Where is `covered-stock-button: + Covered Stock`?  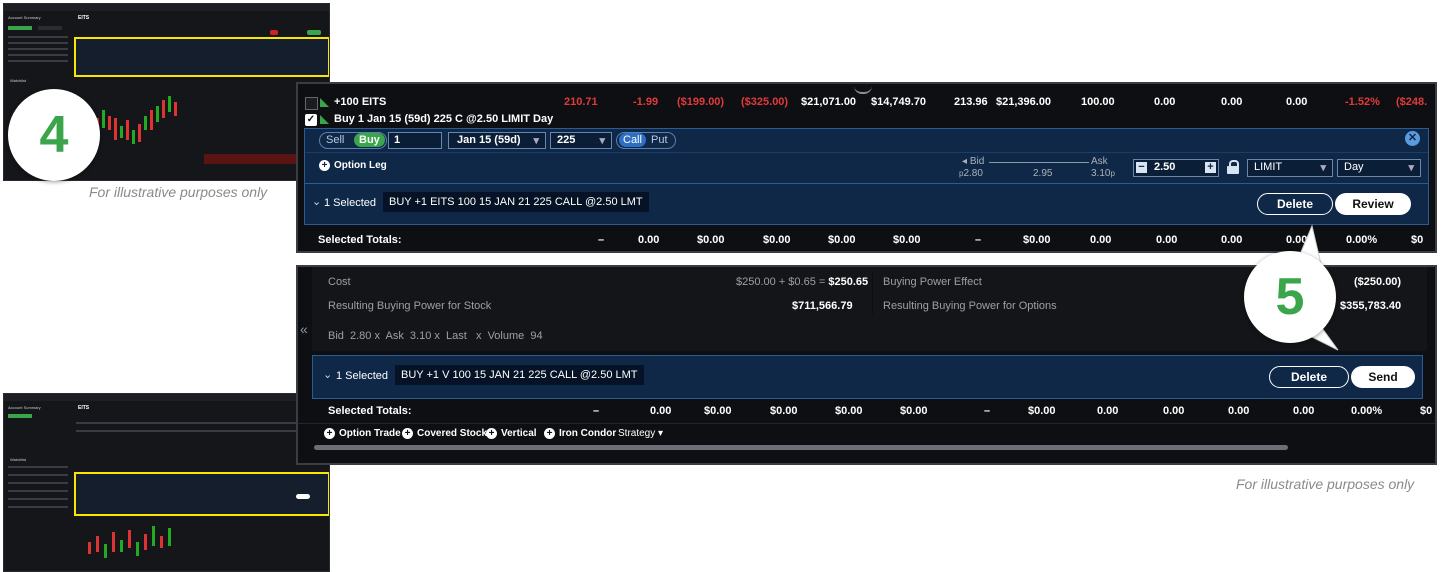
covered-stock-button: + Covered Stock is located at coordinates (444, 433).